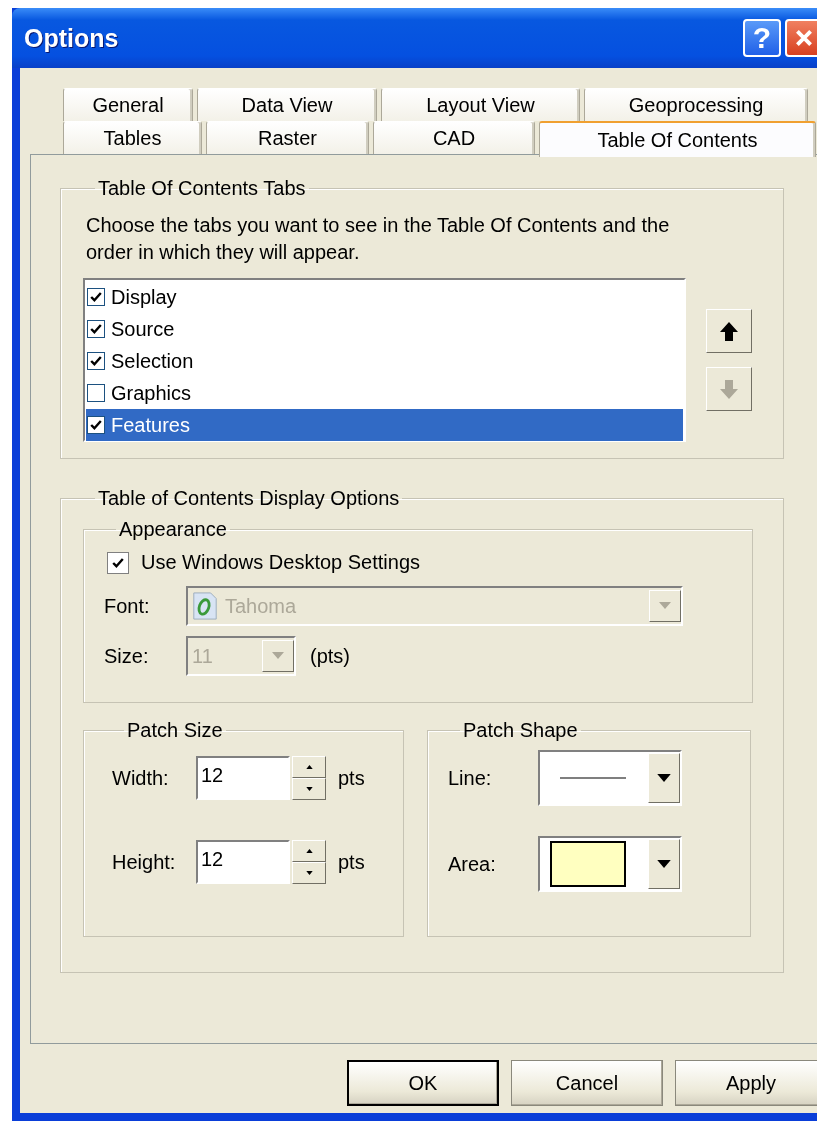  Describe the element at coordinates (384, 329) in the screenshot. I see `list-row: Source` at that location.